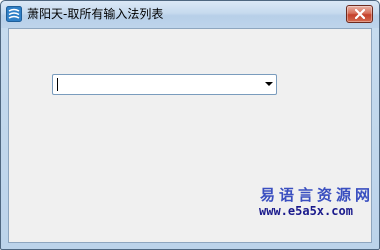 Image resolution: width=380 pixels, height=250 pixels. I want to click on app-logo-icon, so click(14, 14).